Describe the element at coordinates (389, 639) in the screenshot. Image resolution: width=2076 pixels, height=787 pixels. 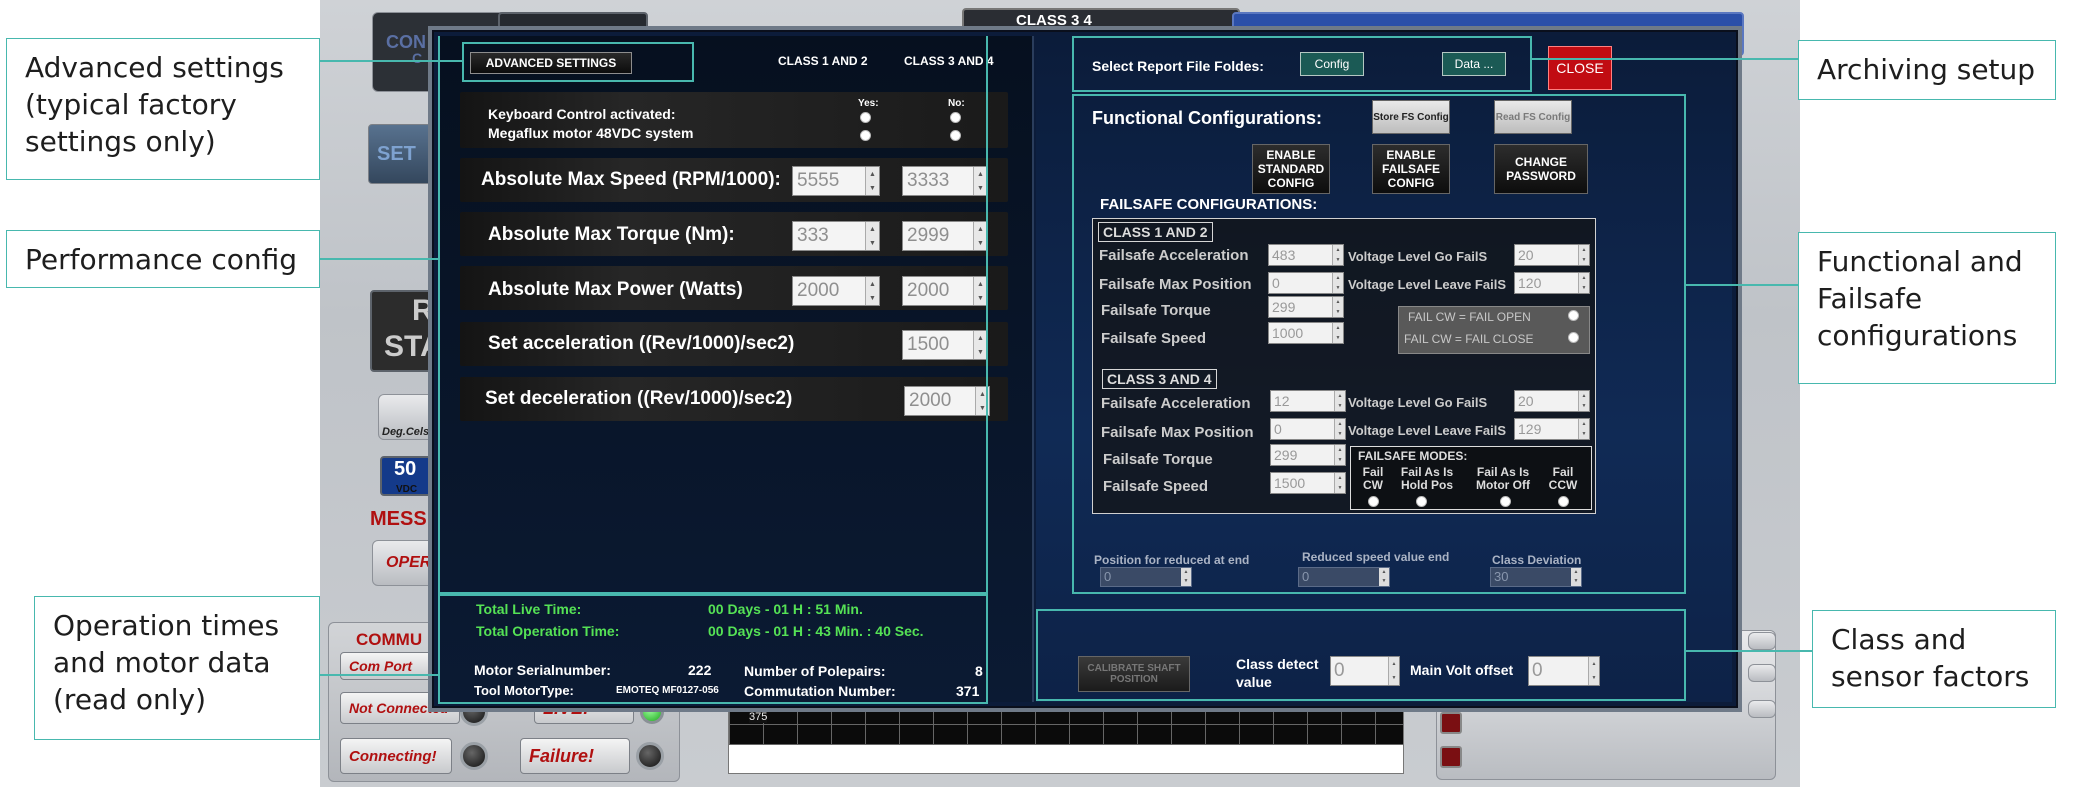
I see `background-comm-label: COMMU` at that location.